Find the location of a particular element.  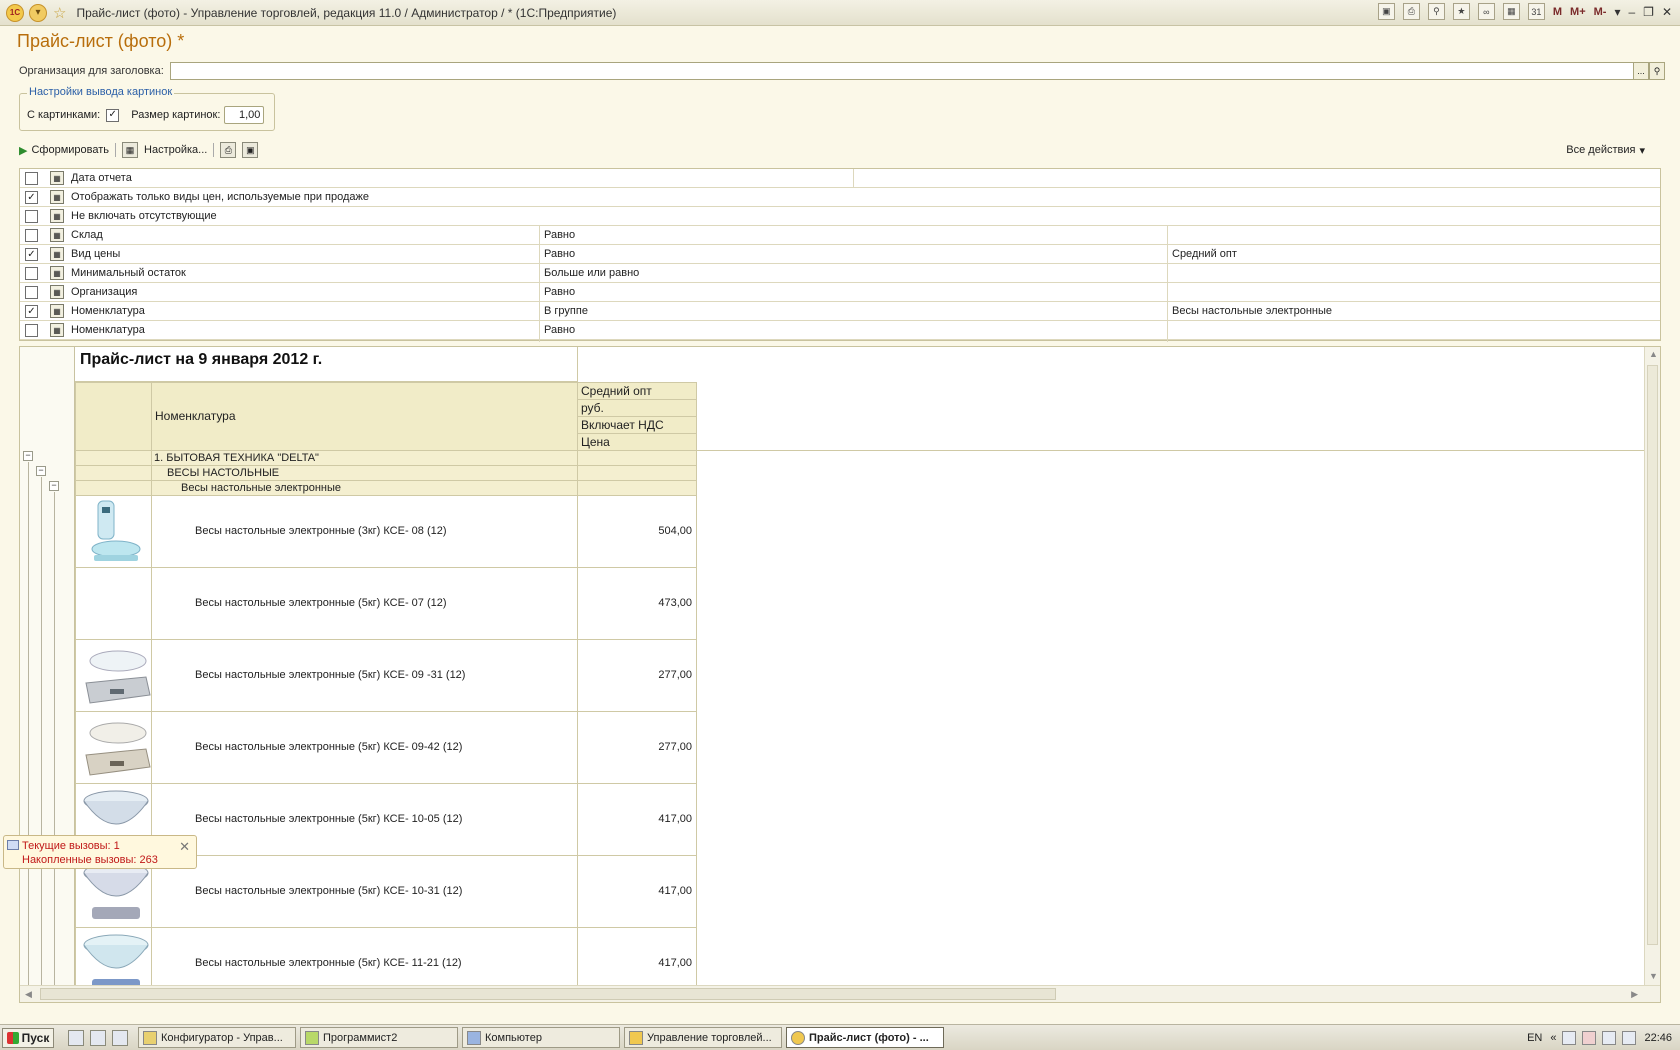

group-row: ВЕСЫ НАСТОЛЬНЫЕ is located at coordinates (364, 473).